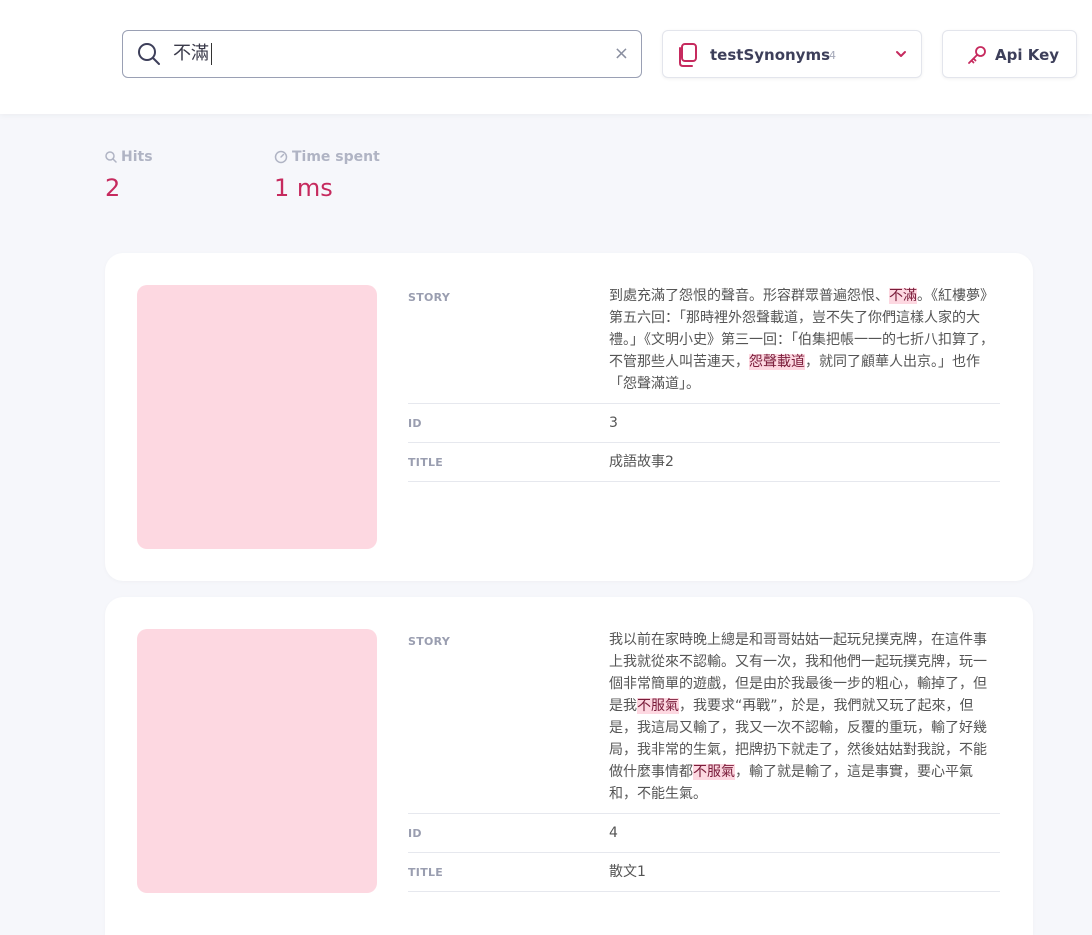 The image size is (1092, 935). Describe the element at coordinates (704, 423) in the screenshot. I see `field-row-id: ID 3` at that location.